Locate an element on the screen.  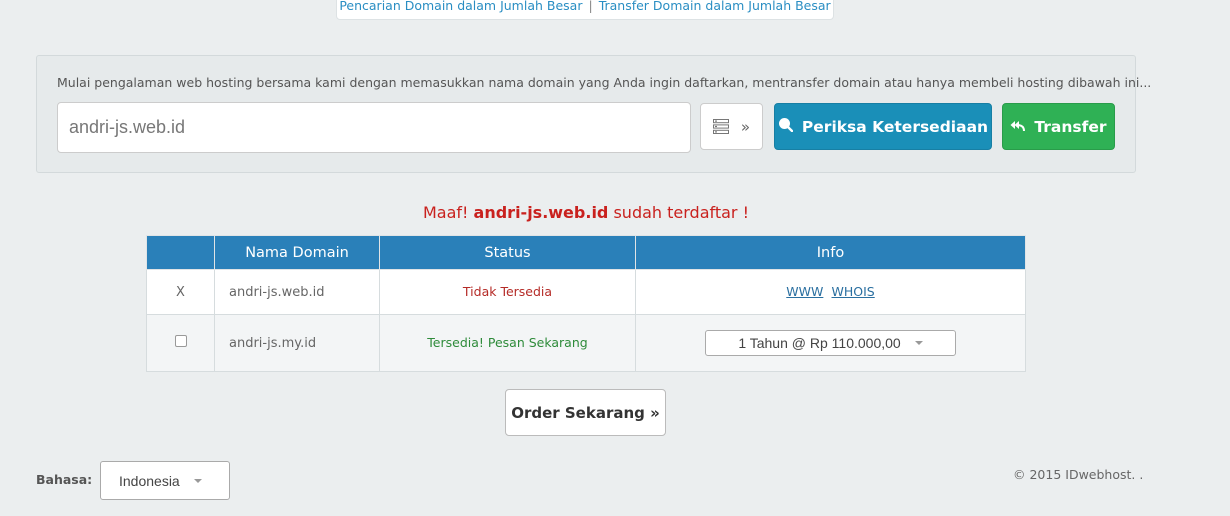
info-cell: WWW WHOIS is located at coordinates (830, 292).